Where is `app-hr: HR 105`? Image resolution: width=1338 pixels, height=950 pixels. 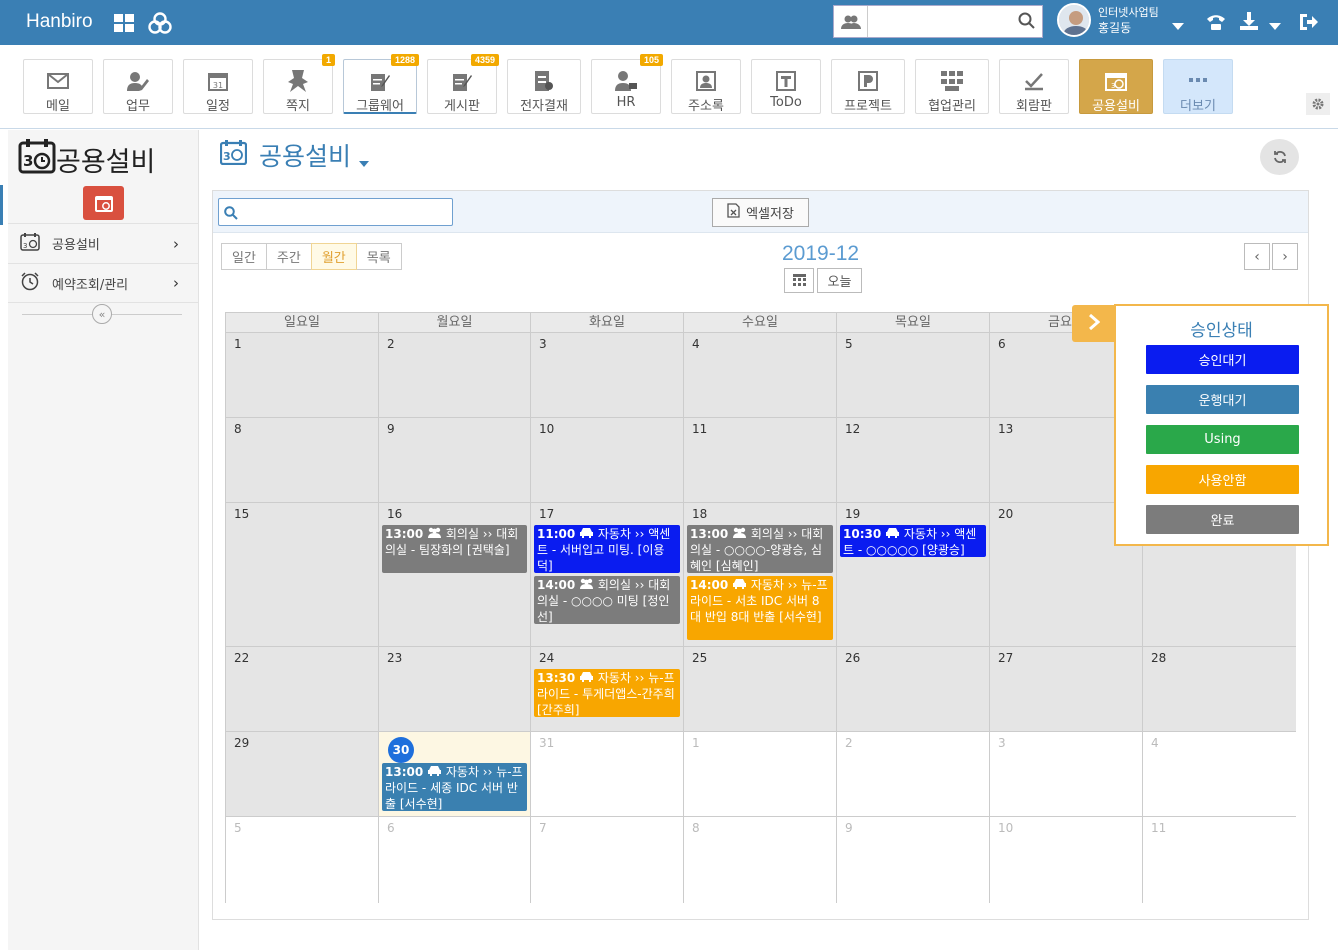 app-hr: HR 105 is located at coordinates (627, 84).